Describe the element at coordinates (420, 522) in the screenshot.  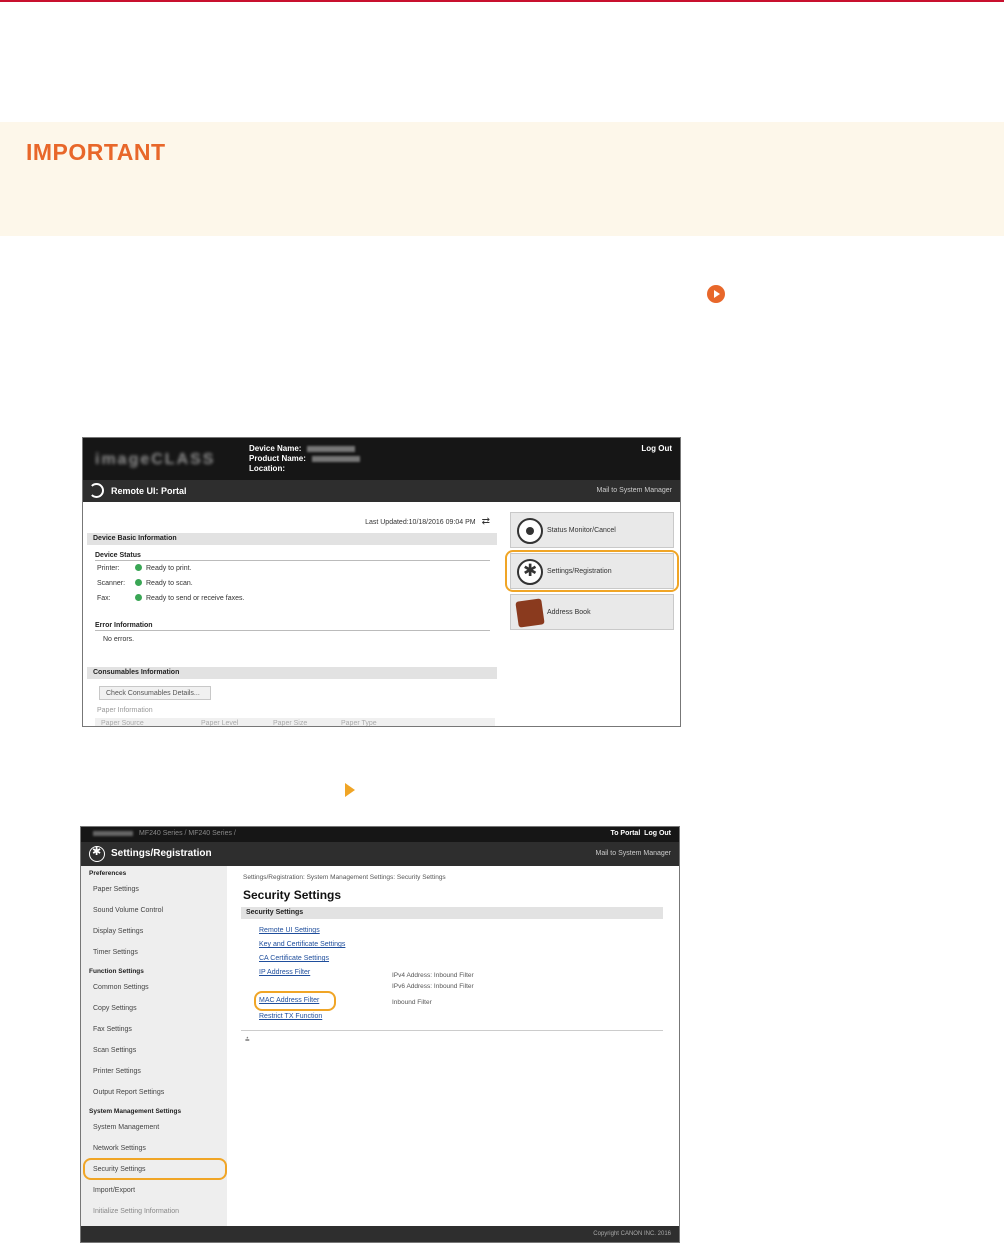
I see `last-updated-text: Last Updated:10/18/2016 09:04 PM` at that location.